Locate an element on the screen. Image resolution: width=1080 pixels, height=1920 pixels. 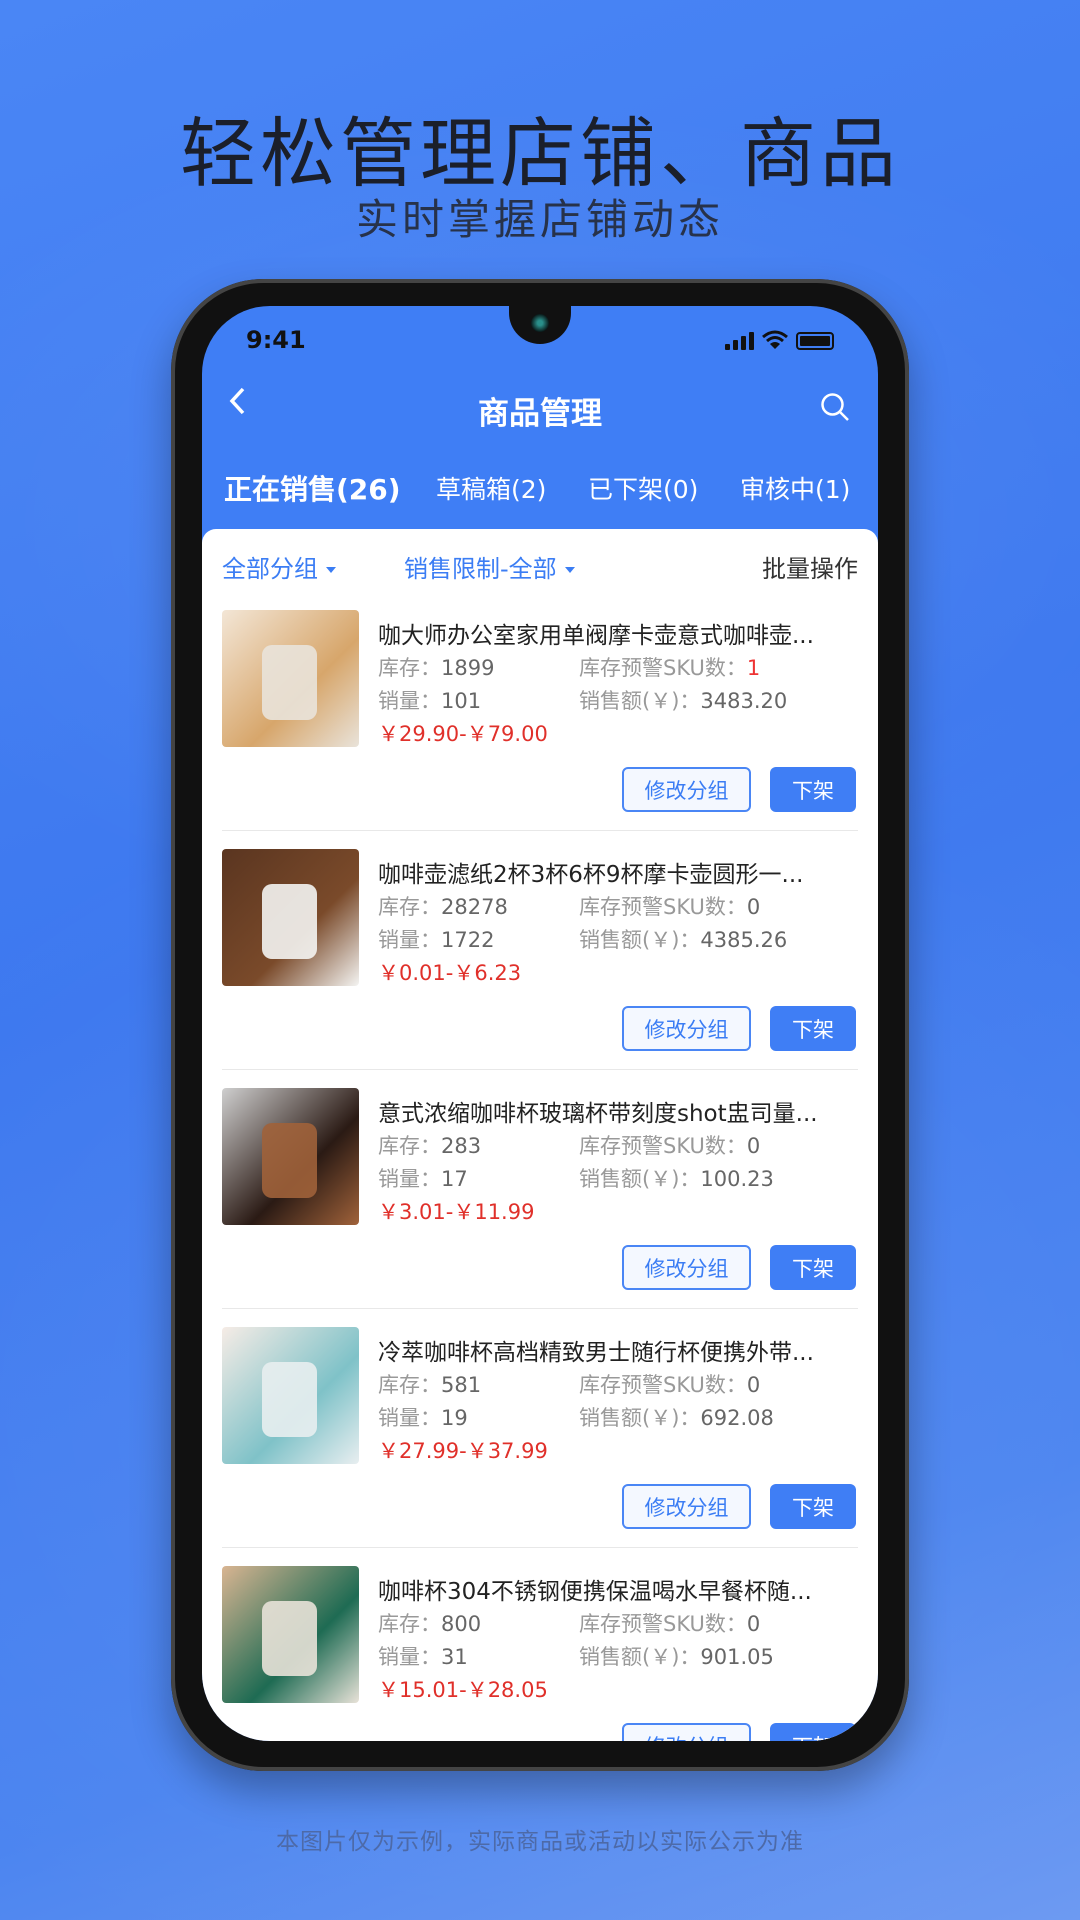
amount-value: 692.08 is located at coordinates (737, 1418).